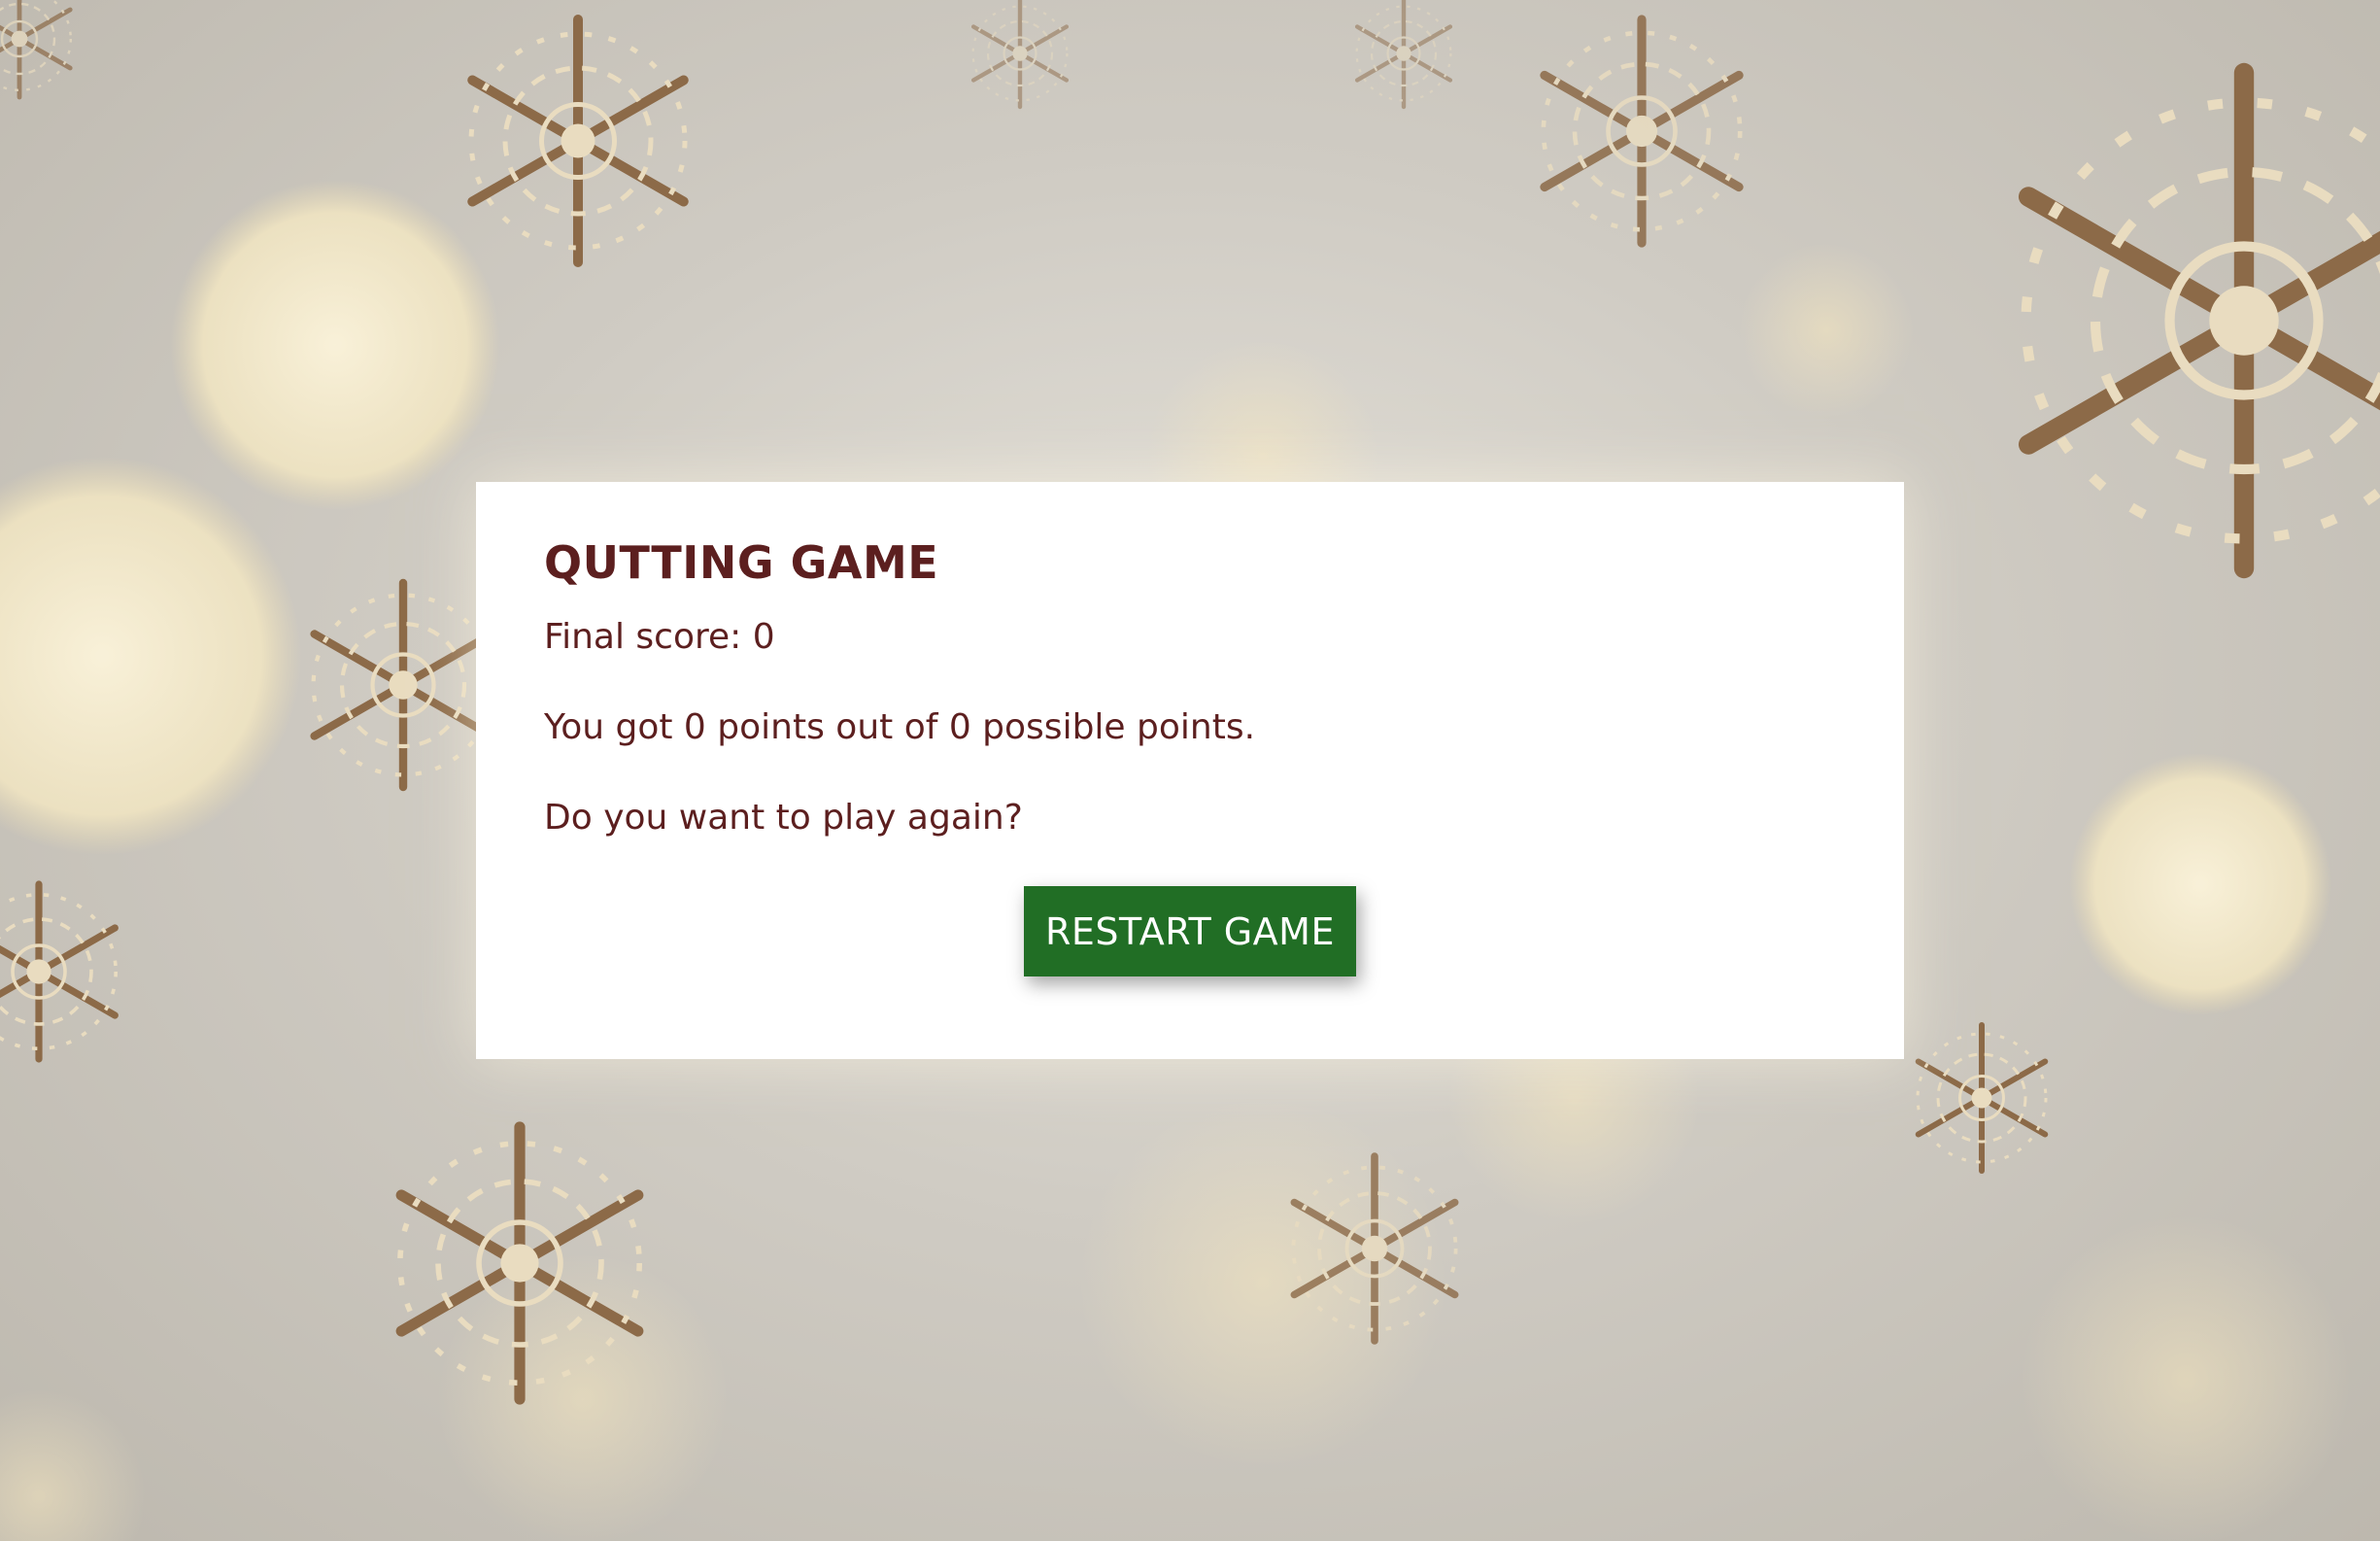 This screenshot has width=2380, height=1541. I want to click on modal-title: QUTTING GAME, so click(741, 562).